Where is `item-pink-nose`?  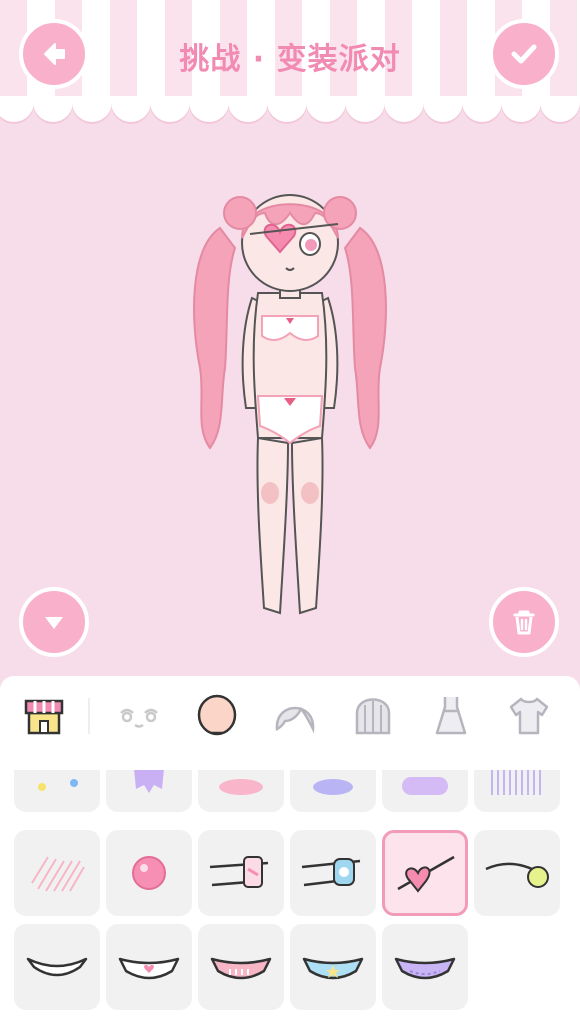
item-pink-nose is located at coordinates (149, 873).